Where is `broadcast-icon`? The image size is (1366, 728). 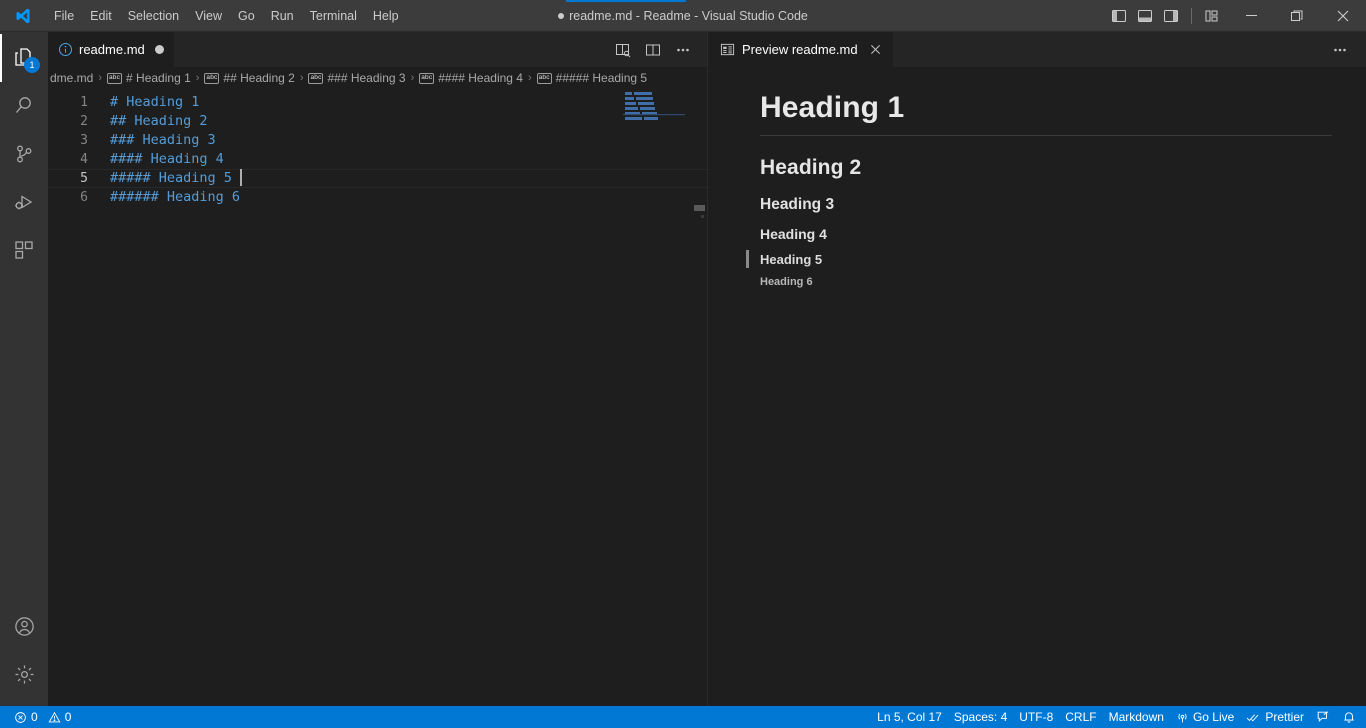
broadcast-icon is located at coordinates (1182, 717).